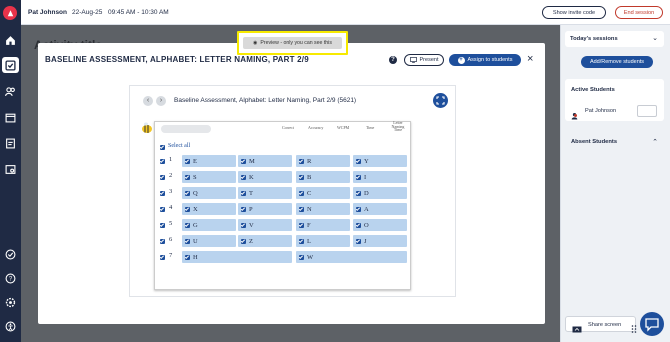 Image resolution: width=670 pixels, height=342 pixels. I want to click on letter-cell: V, so click(265, 225).